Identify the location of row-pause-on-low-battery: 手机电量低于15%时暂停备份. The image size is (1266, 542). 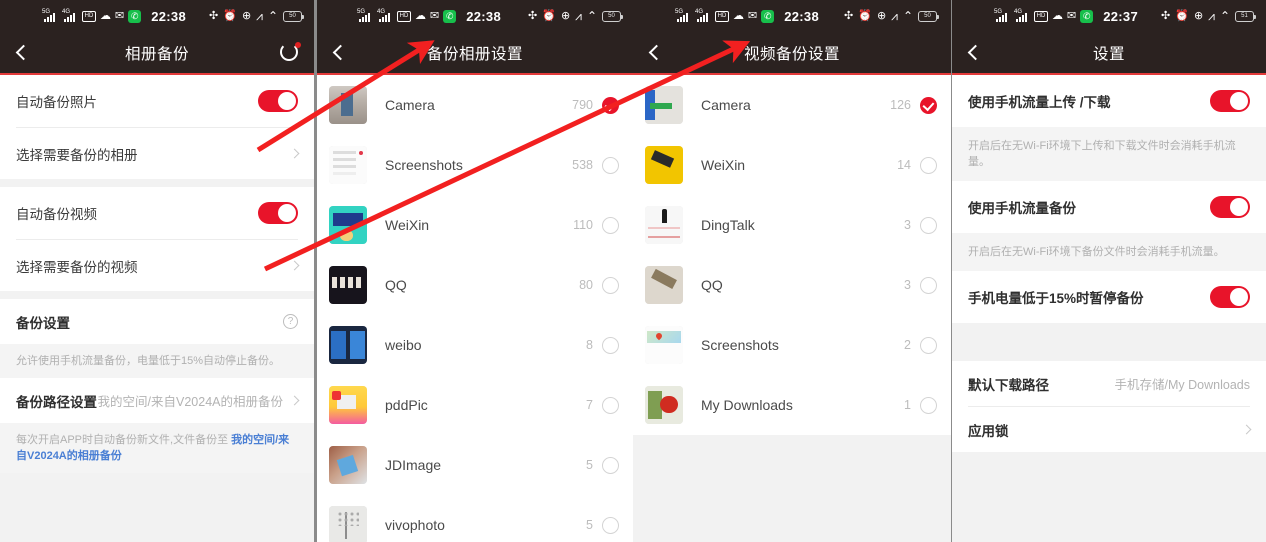
(1109, 297).